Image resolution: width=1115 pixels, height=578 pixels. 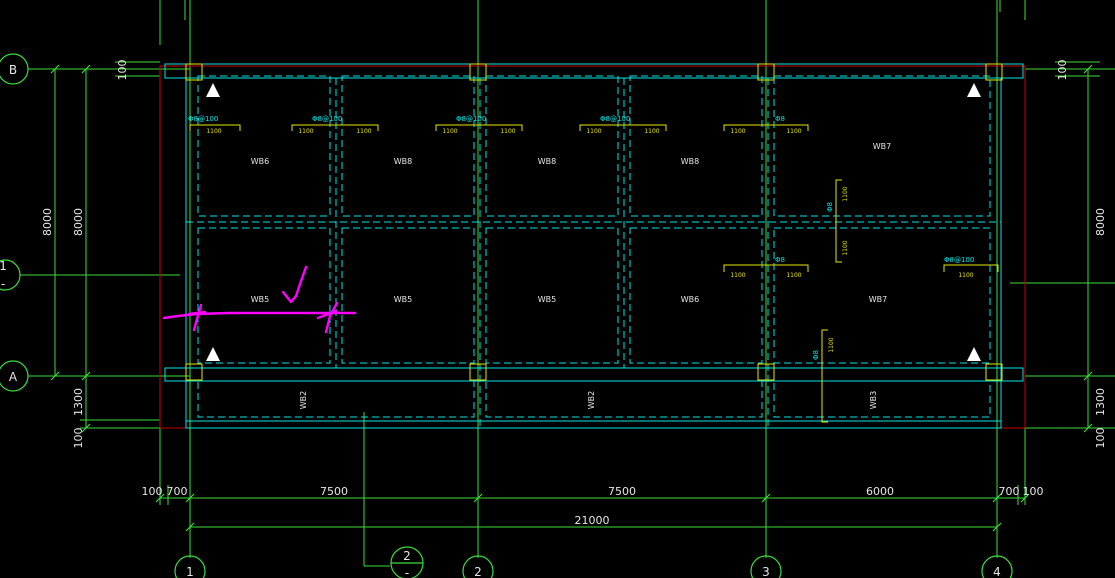 What do you see at coordinates (13, 377) in the screenshot?
I see `grid-label-A: A` at bounding box center [13, 377].